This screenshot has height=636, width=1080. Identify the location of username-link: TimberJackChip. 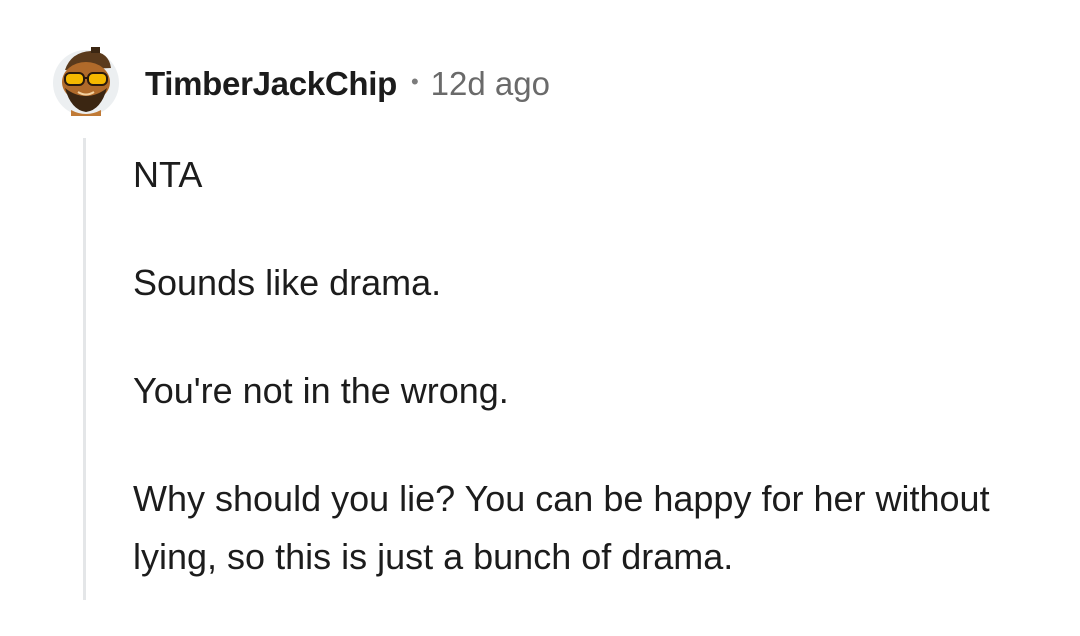
(271, 84).